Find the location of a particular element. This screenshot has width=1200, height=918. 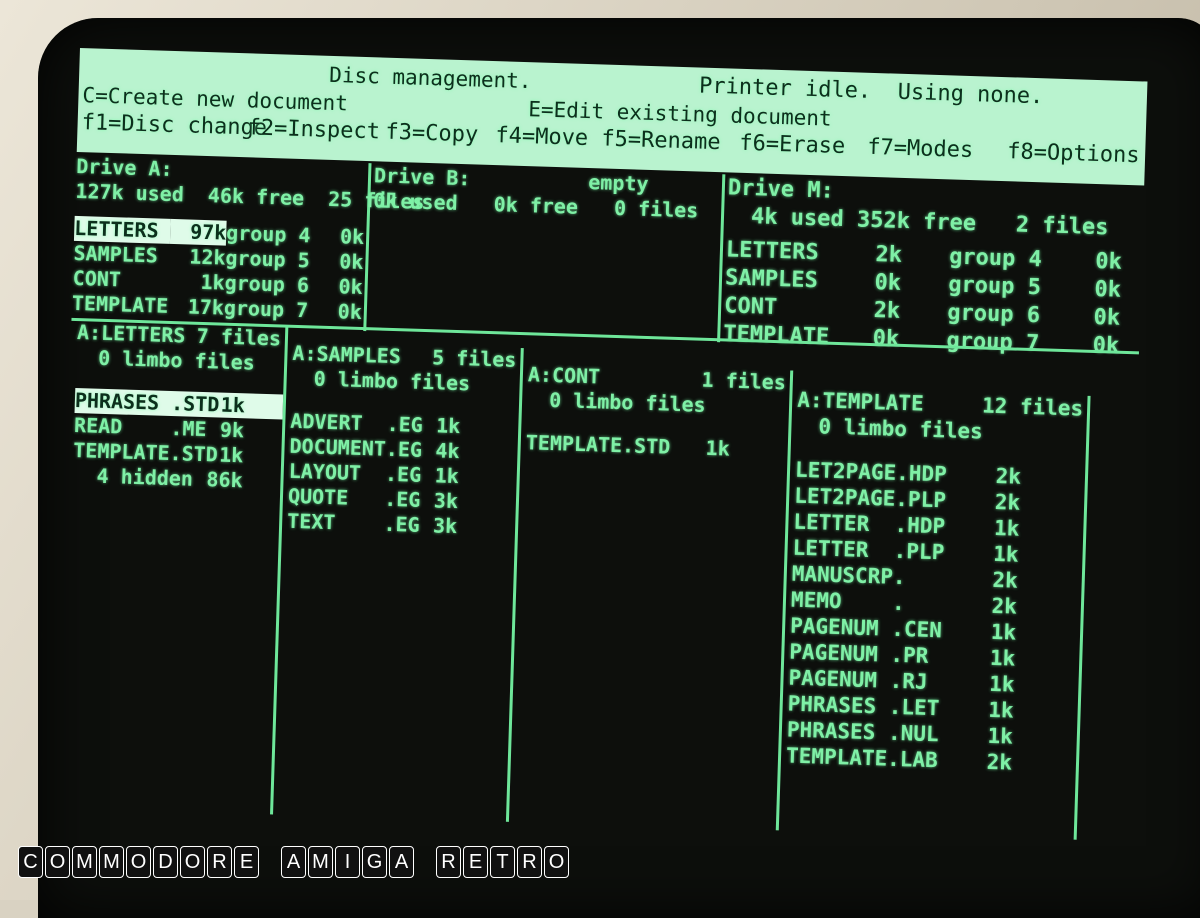

function-key-f2: f2=Inspect is located at coordinates (313, 130).